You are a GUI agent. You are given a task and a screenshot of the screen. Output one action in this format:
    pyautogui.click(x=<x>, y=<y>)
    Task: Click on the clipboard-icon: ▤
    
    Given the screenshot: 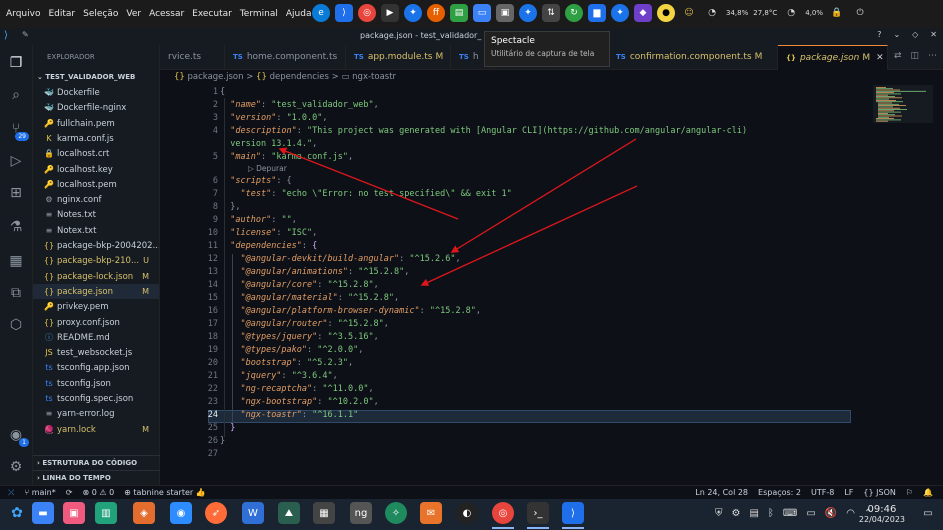 What is the action you would take?
    pyautogui.click(x=753, y=513)
    